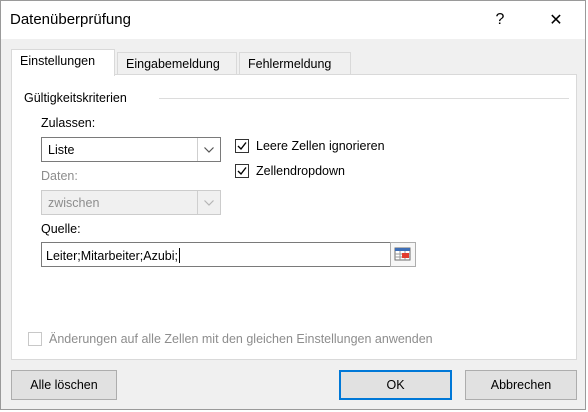 The width and height of the screenshot is (588, 412). What do you see at coordinates (173, 64) in the screenshot?
I see `tab-label: Eingabemeldung` at bounding box center [173, 64].